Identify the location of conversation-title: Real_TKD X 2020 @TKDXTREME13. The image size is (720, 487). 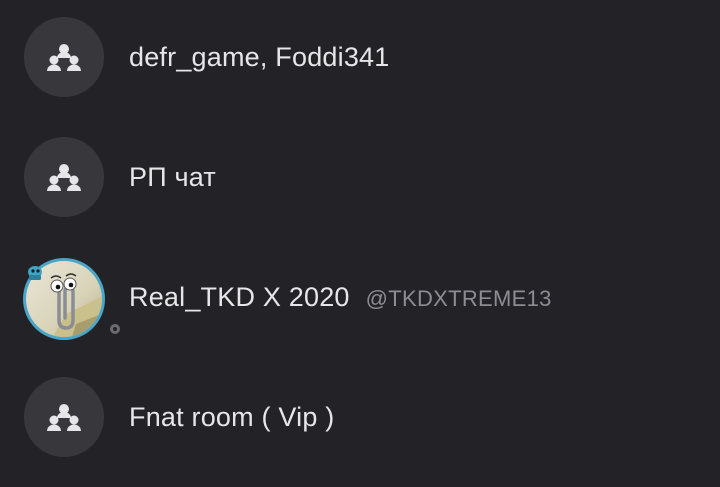
(340, 297).